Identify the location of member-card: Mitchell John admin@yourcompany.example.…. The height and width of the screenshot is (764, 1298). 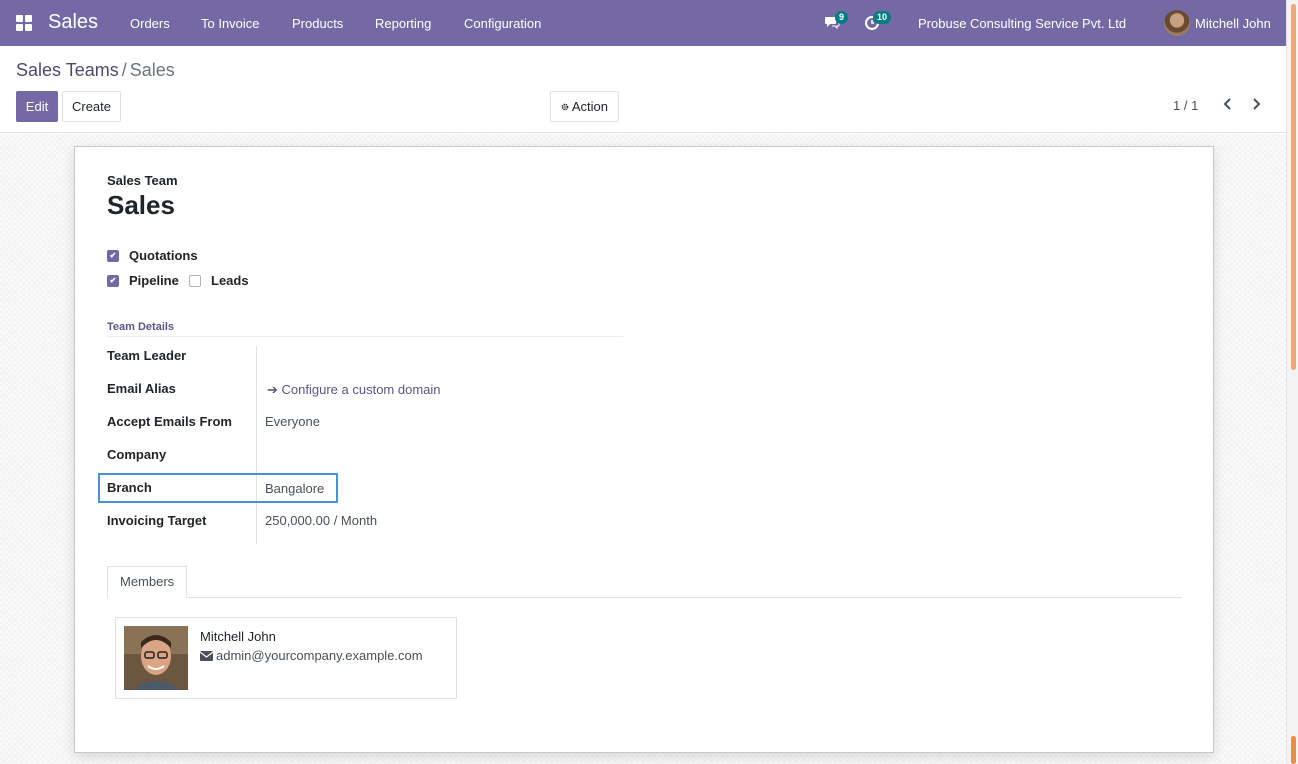
(286, 658).